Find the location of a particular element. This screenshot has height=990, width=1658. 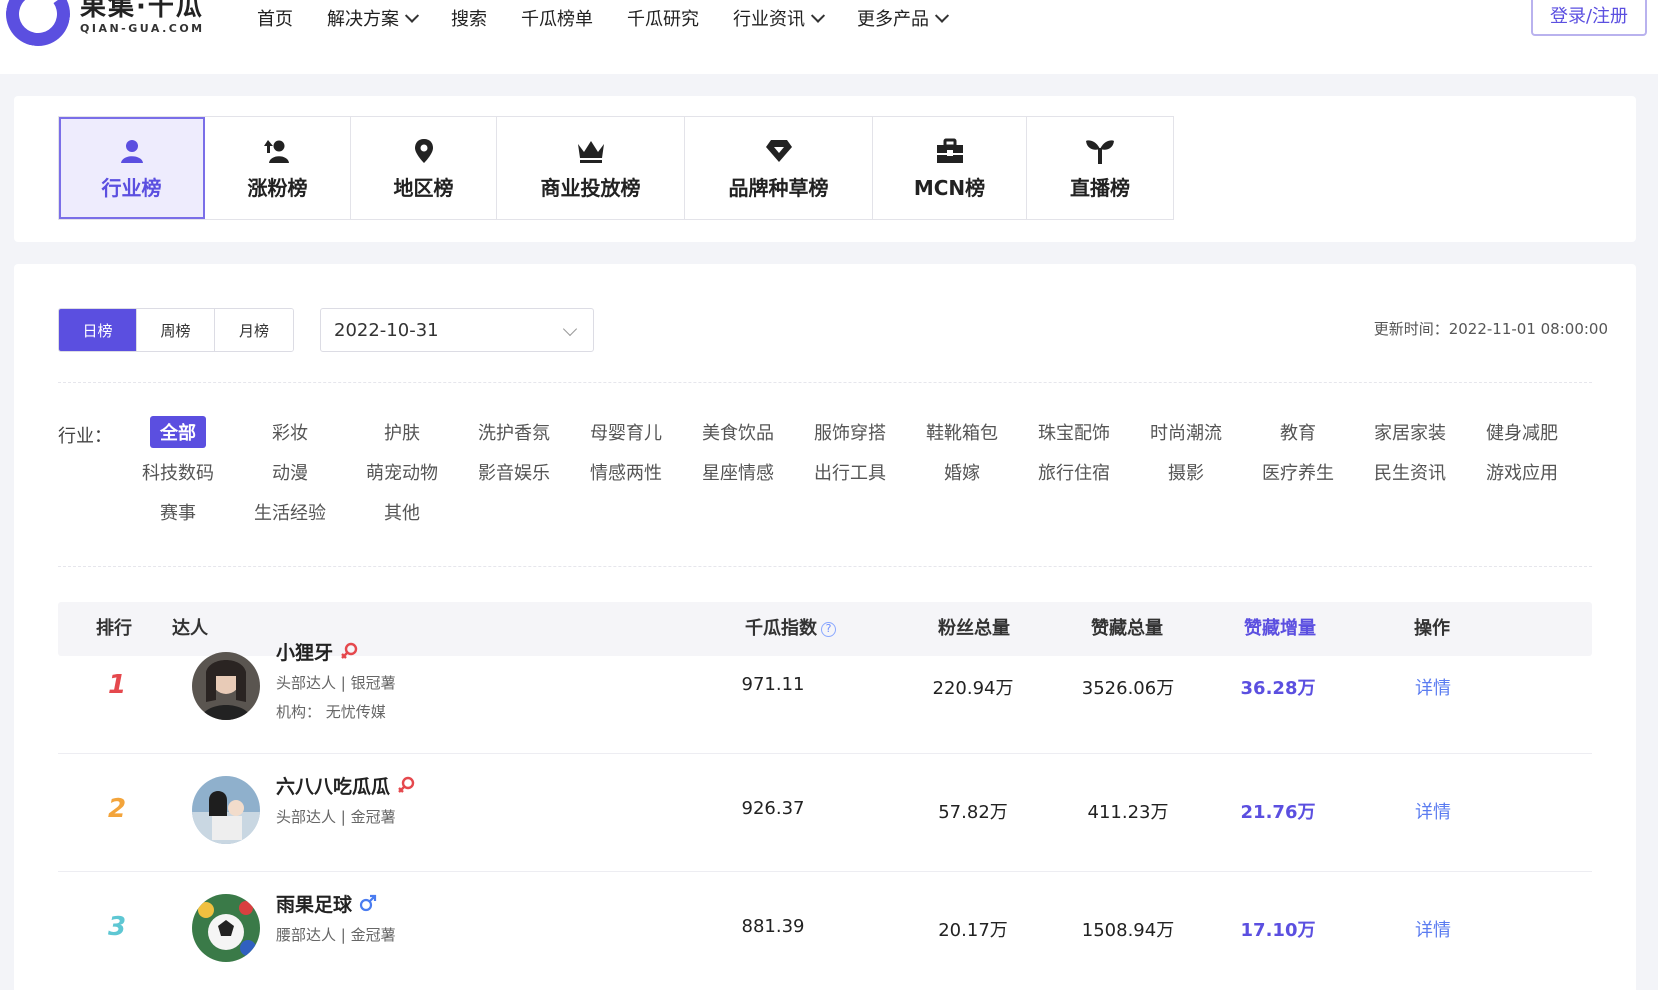

industry-option-label: 民生资讯 is located at coordinates (1410, 473).